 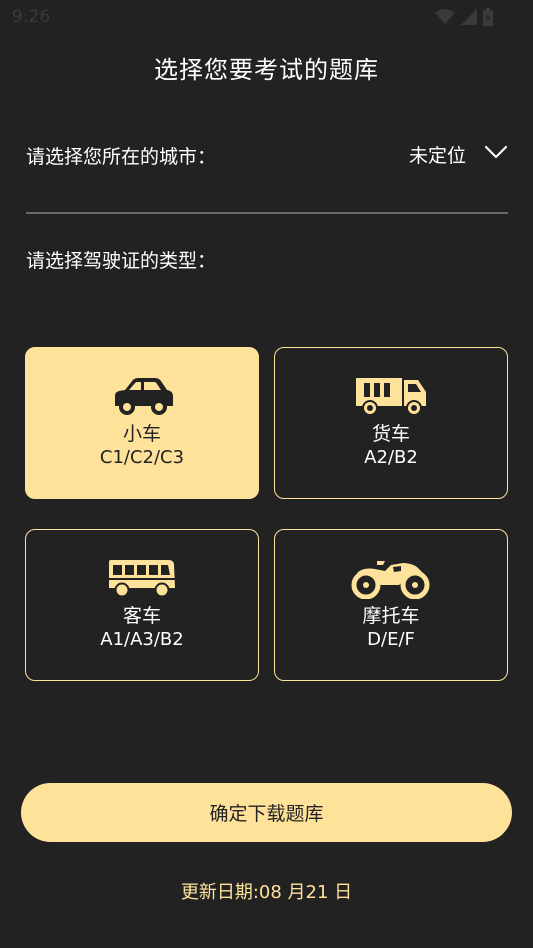 I want to click on city-label: 请选择您所在的城市：, so click(x=121, y=157).